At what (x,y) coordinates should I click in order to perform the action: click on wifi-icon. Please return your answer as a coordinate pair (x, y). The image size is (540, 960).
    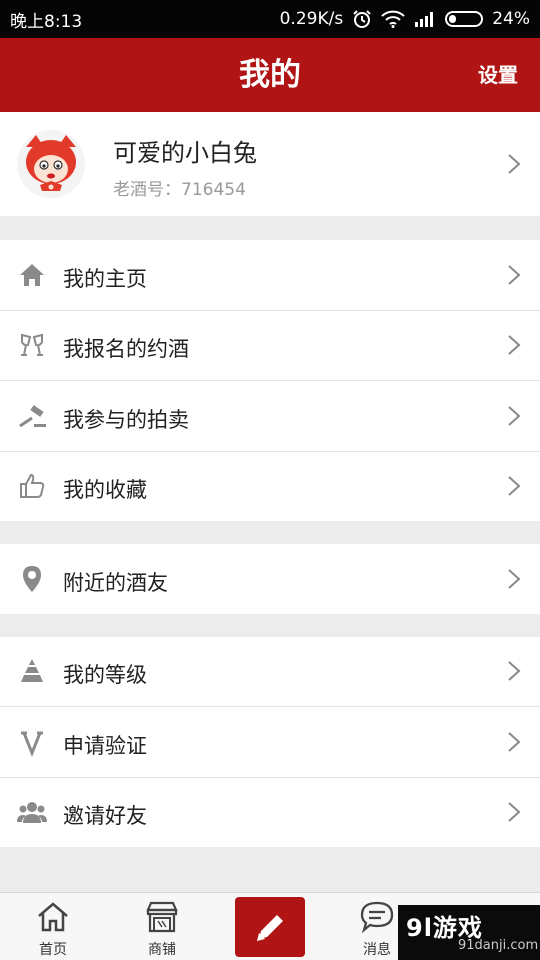
    Looking at the image, I should click on (393, 19).